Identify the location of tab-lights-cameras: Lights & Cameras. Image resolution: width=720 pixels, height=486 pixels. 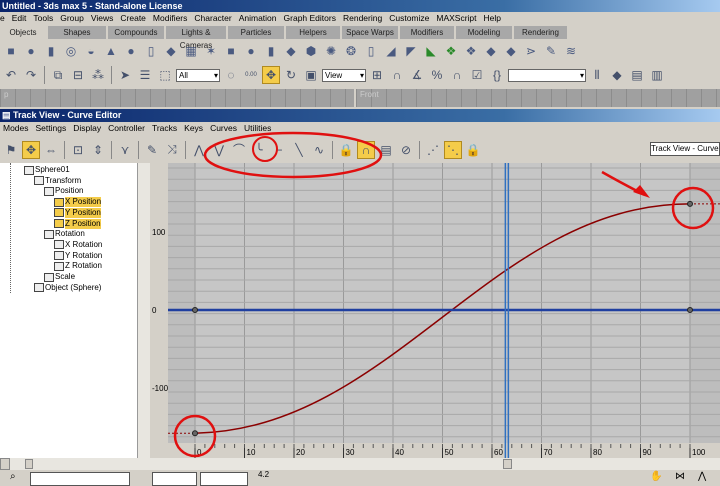
(197, 38).